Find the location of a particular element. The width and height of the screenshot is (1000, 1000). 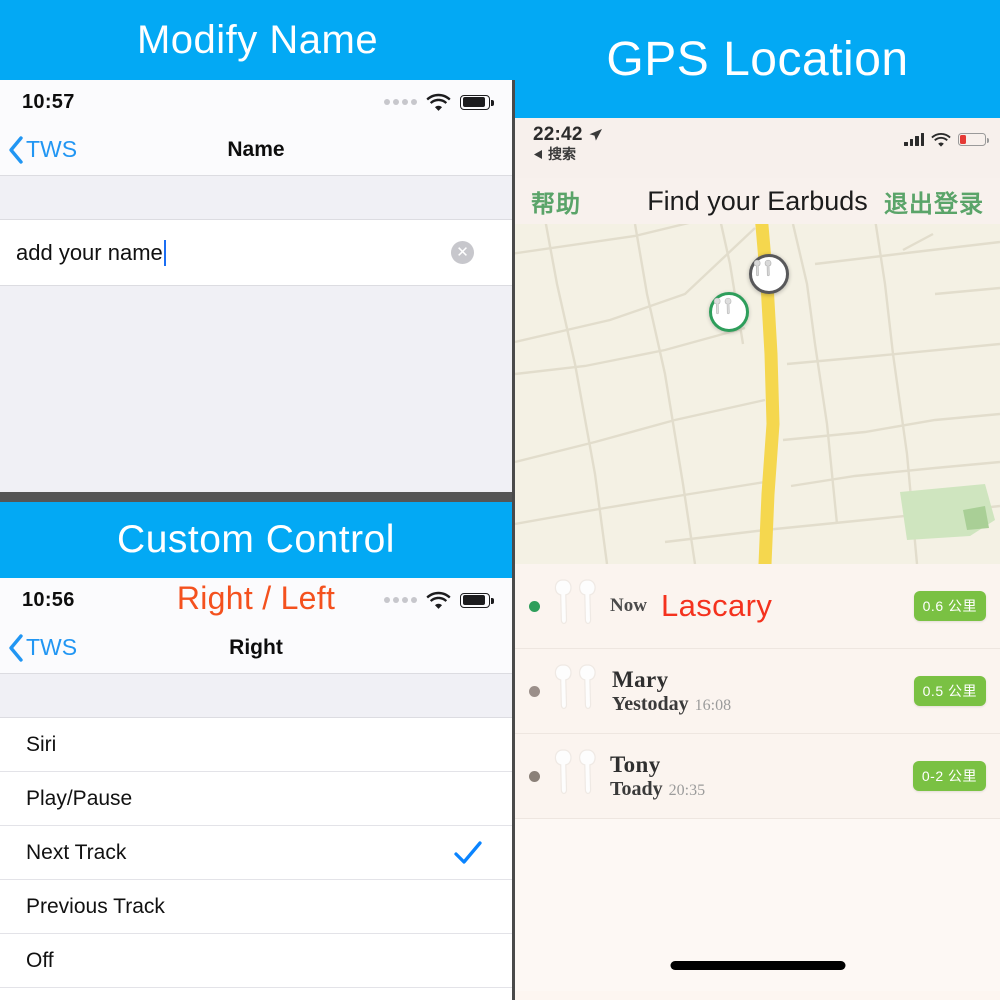

device-last-seen: Yestoday 16:08 is located at coordinates (671, 704).